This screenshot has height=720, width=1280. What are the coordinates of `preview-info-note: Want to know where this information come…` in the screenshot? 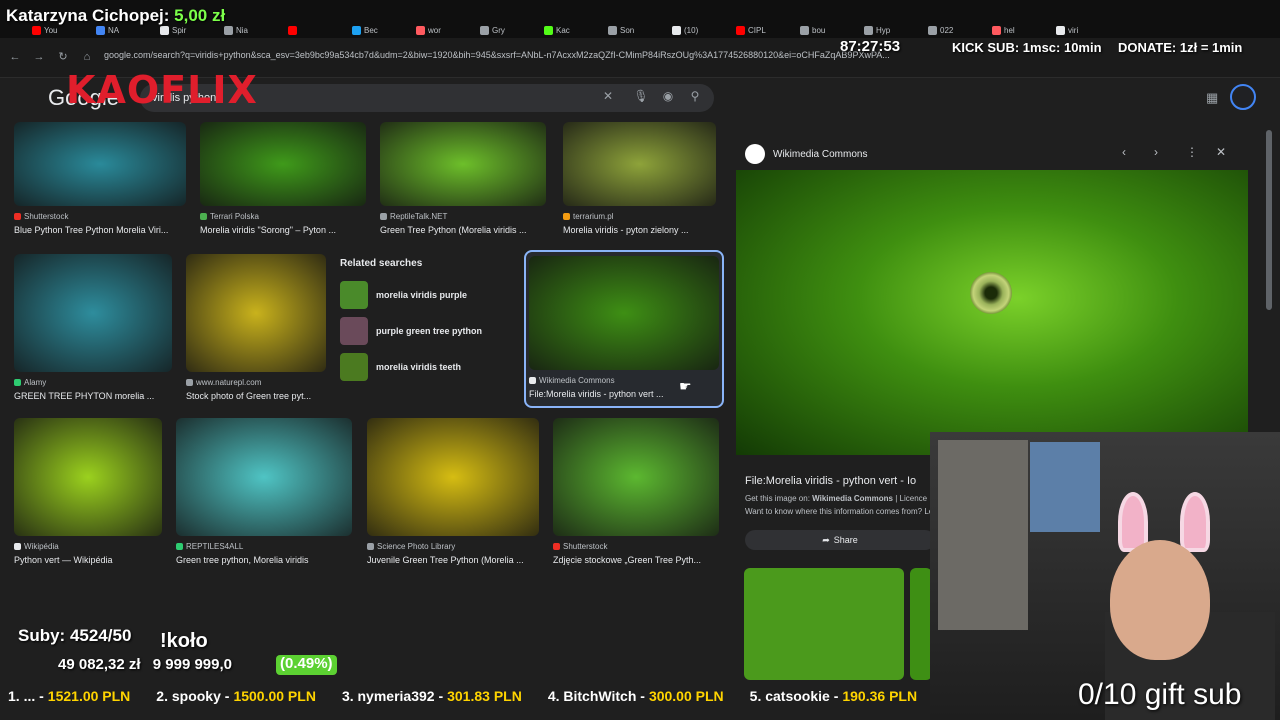 It's located at (839, 511).